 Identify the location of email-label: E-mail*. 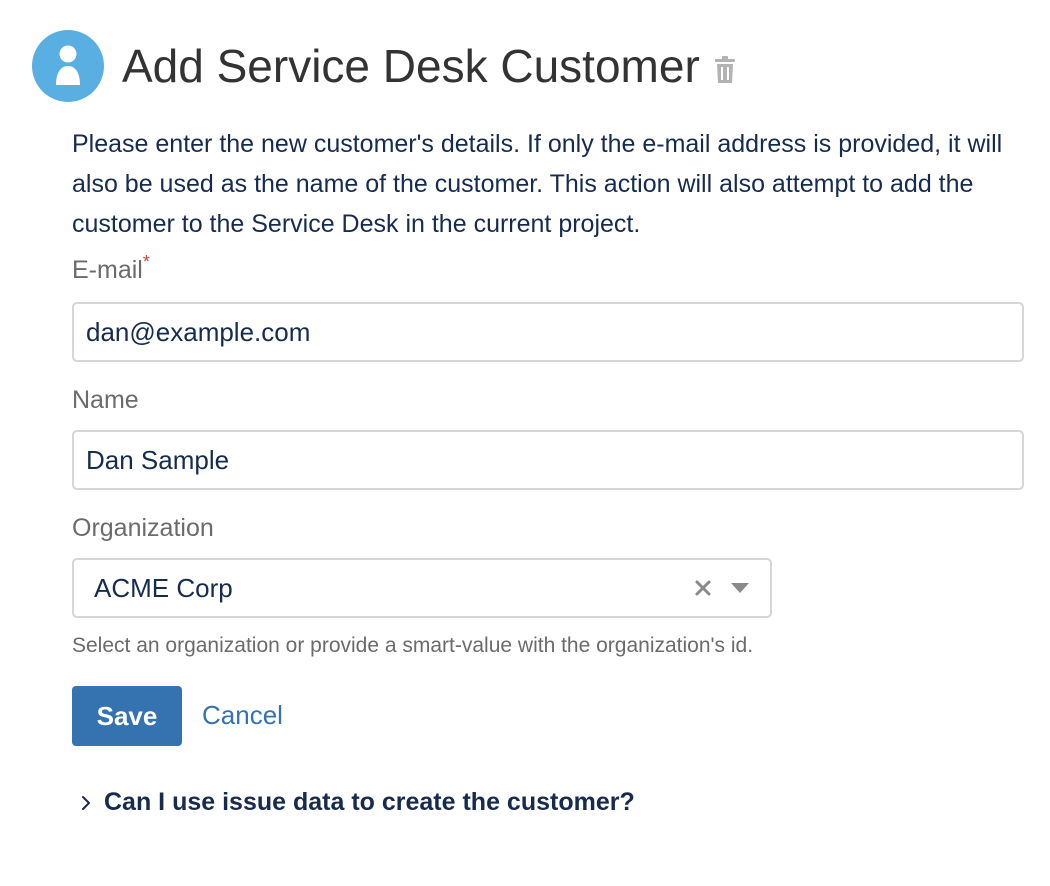
(111, 268).